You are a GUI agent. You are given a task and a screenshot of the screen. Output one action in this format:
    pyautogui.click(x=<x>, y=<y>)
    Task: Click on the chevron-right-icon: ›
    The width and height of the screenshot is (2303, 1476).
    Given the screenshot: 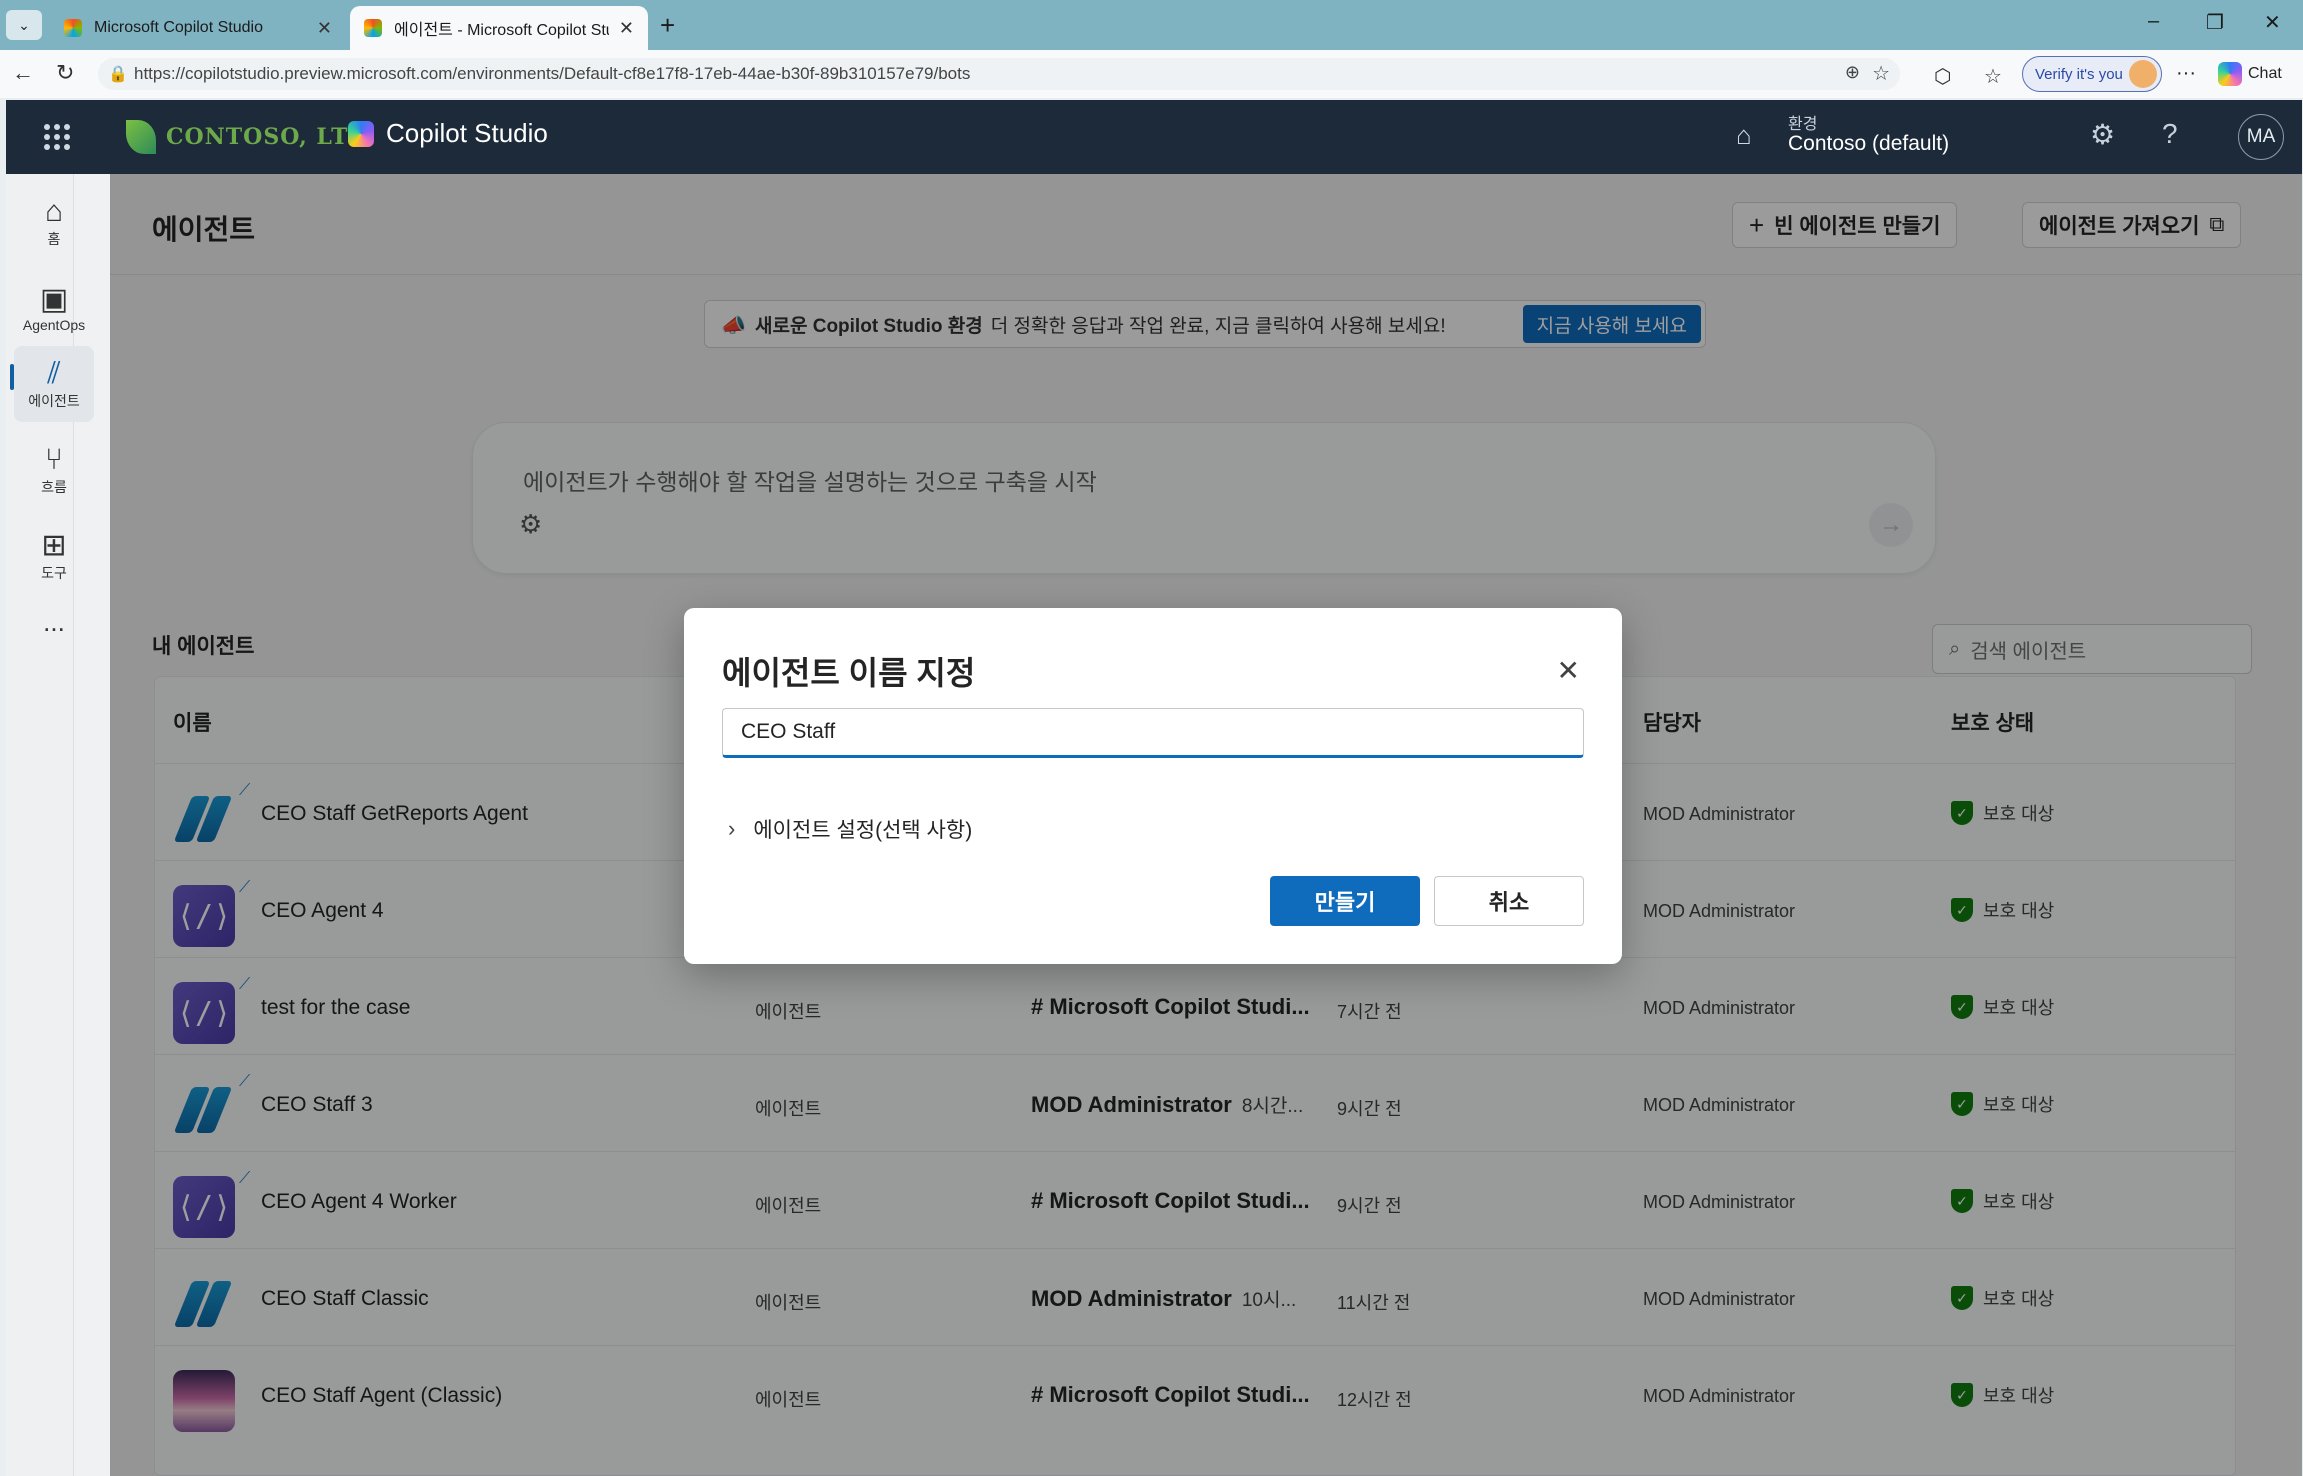 What is the action you would take?
    pyautogui.click(x=732, y=828)
    